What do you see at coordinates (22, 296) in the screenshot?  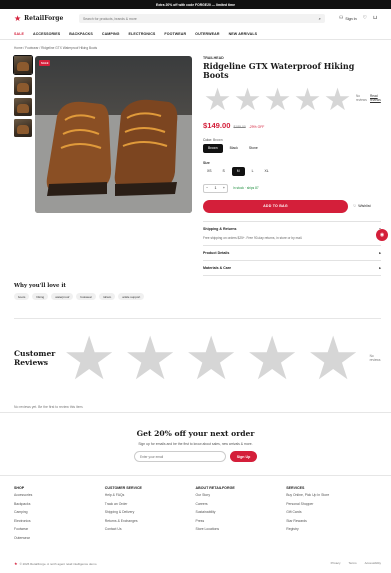 I see `tag: boots` at bounding box center [22, 296].